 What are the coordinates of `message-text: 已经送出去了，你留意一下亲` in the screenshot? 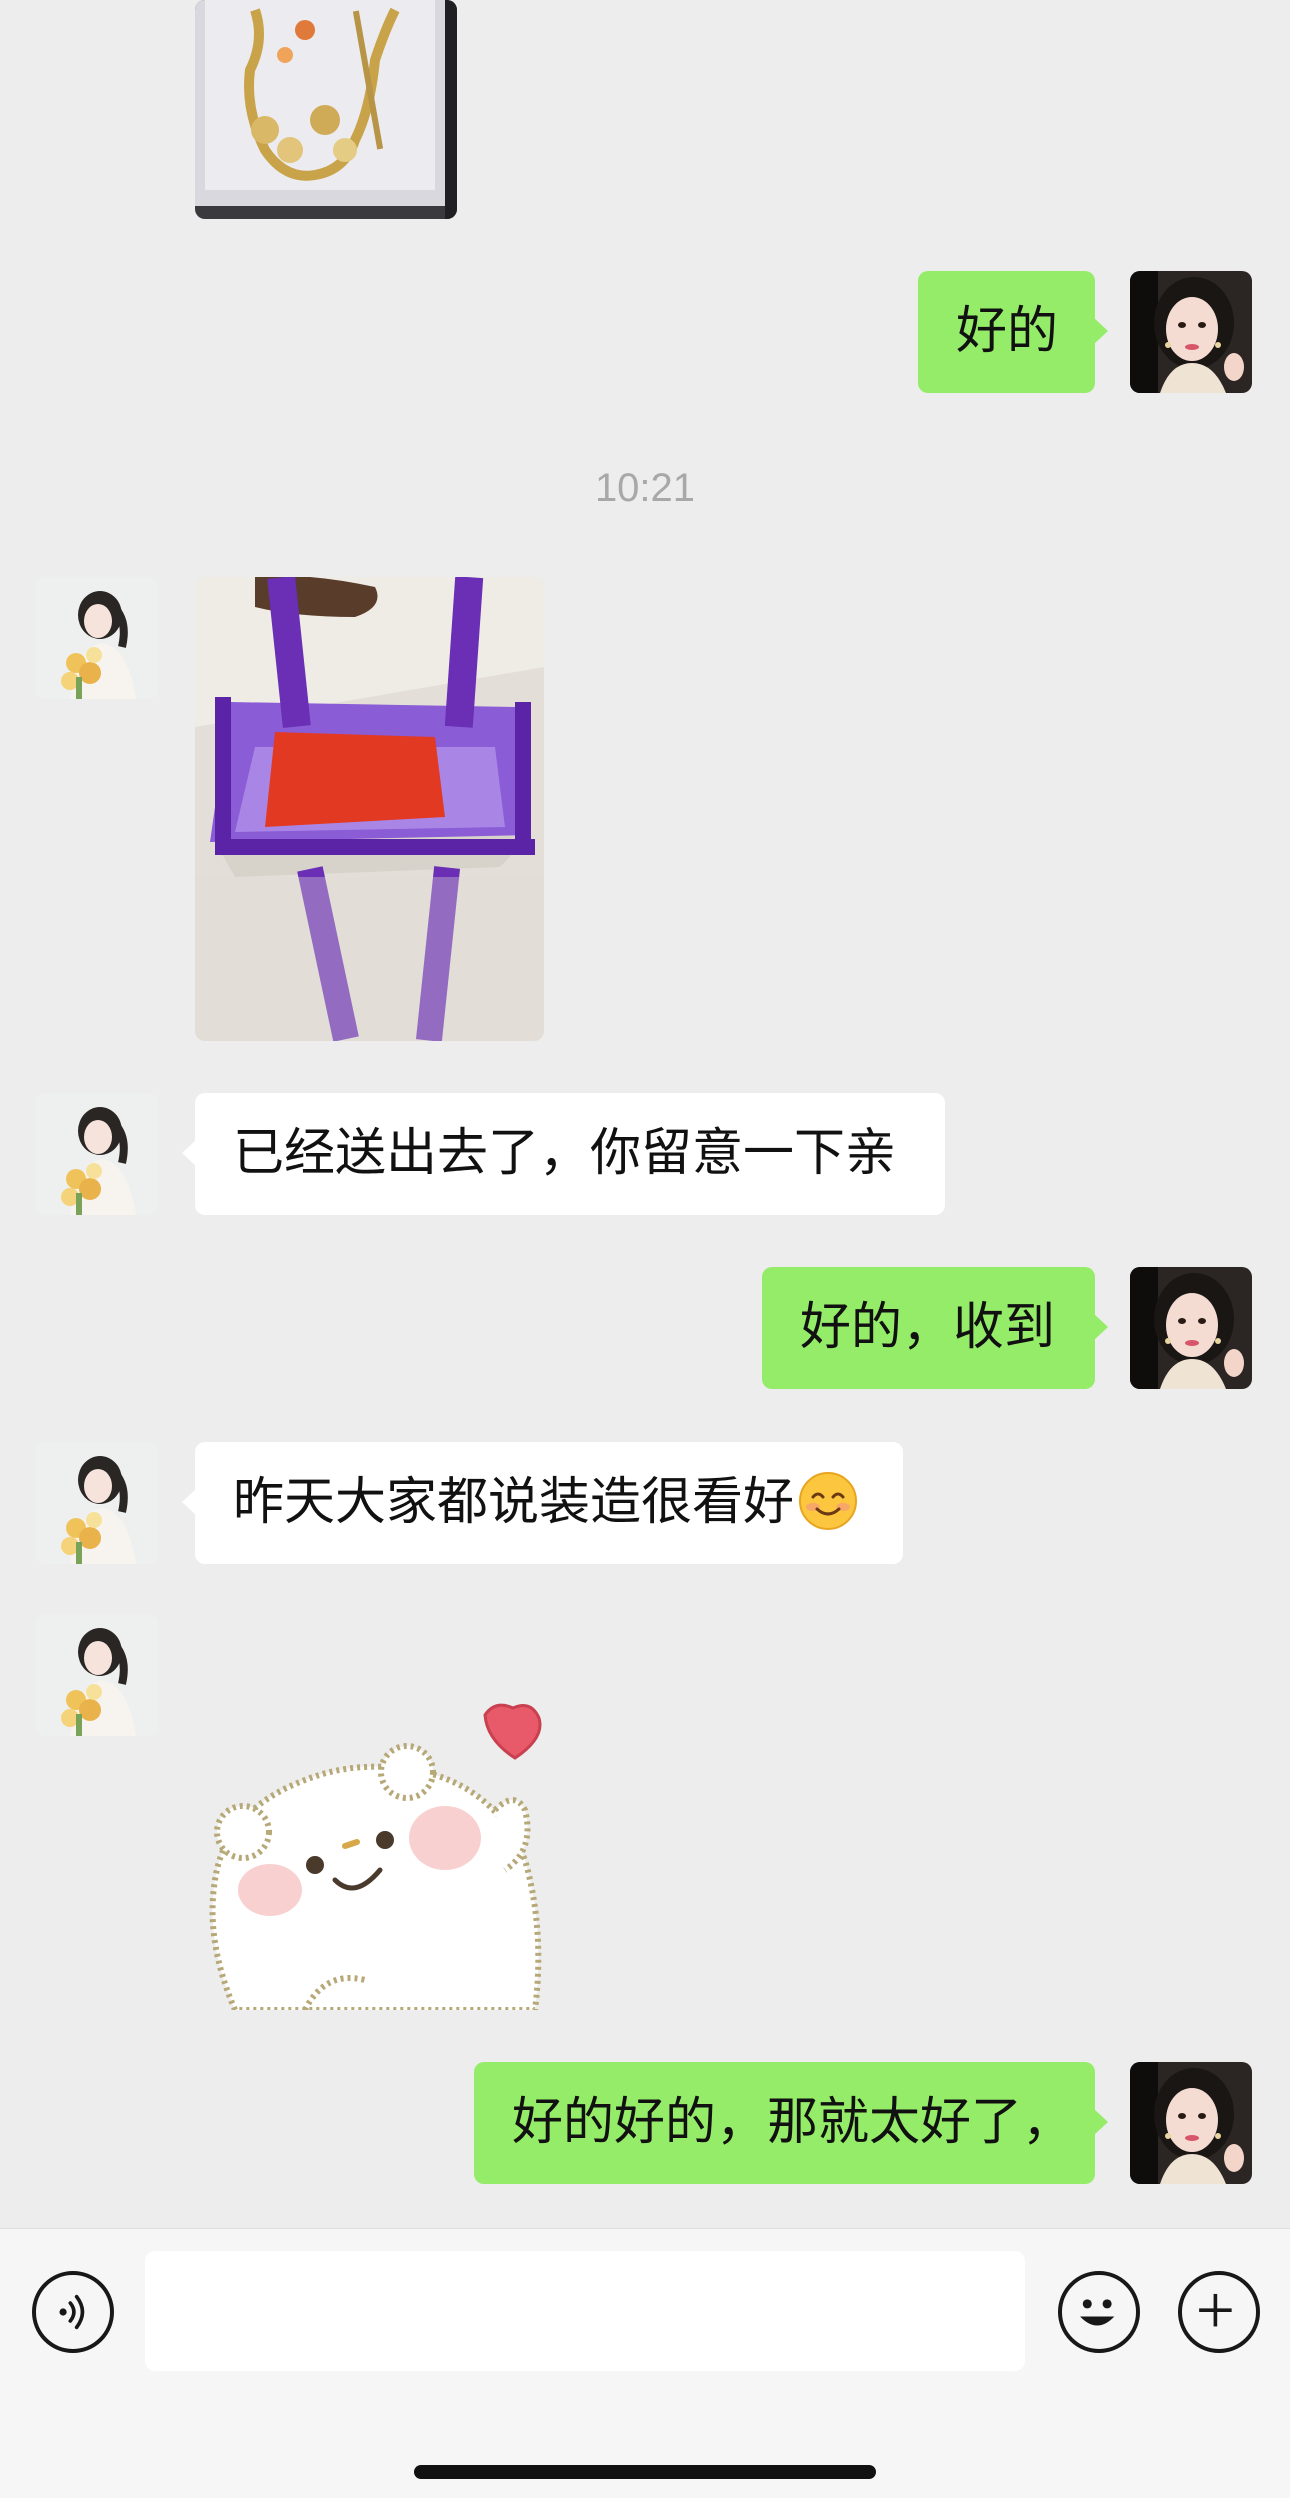 It's located at (565, 1153).